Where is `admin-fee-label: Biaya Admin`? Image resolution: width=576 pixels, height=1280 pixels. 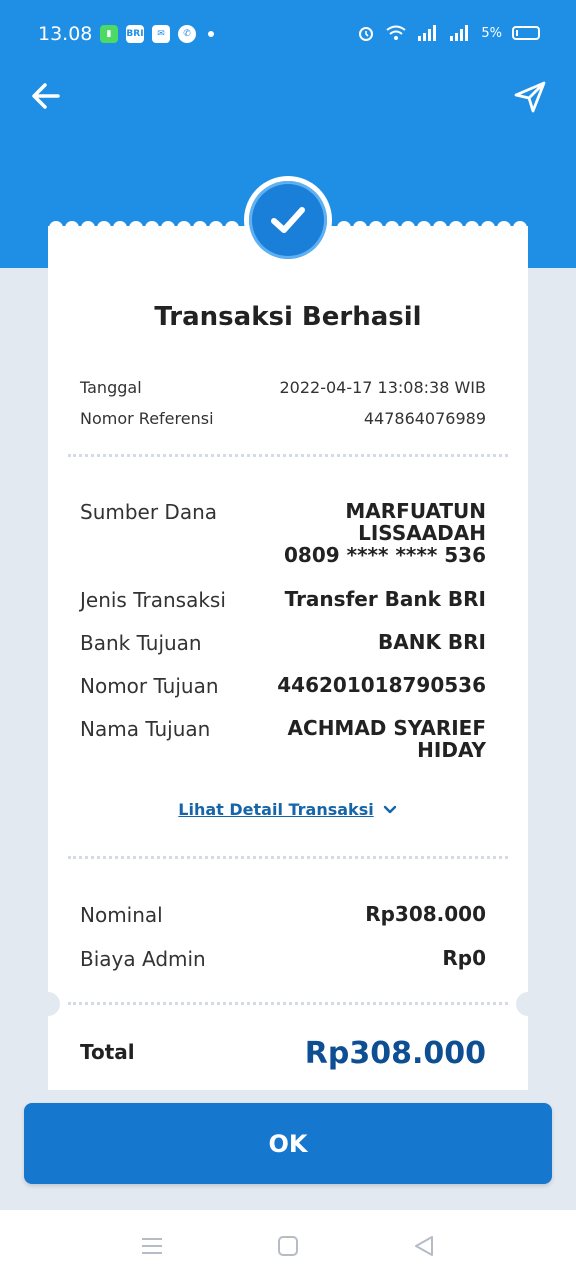 admin-fee-label: Biaya Admin is located at coordinates (143, 959).